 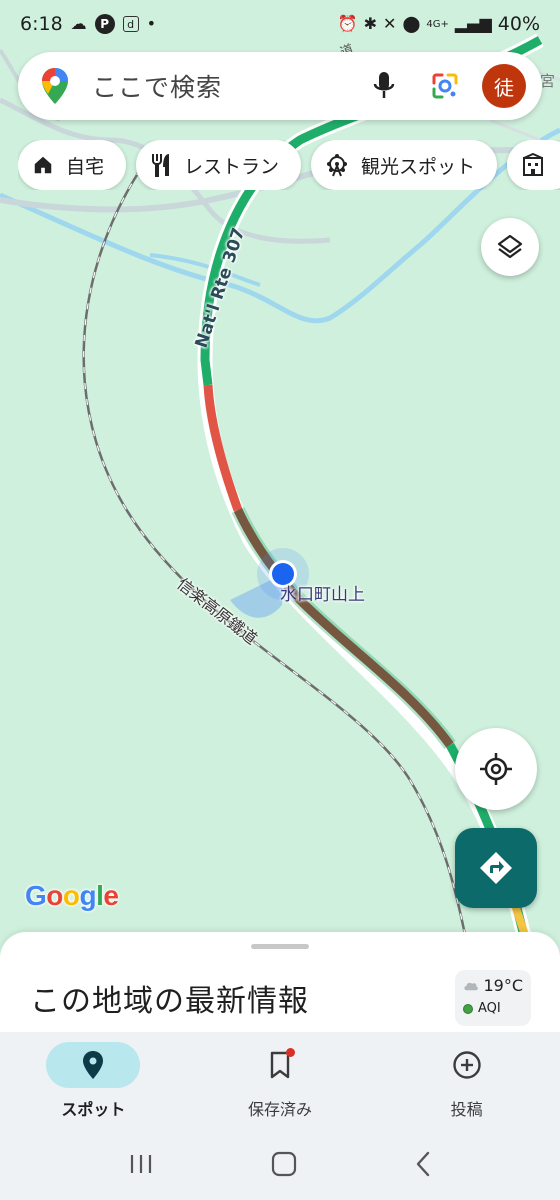 What do you see at coordinates (93, 1082) in the screenshot?
I see `nav-explore: スポット` at bounding box center [93, 1082].